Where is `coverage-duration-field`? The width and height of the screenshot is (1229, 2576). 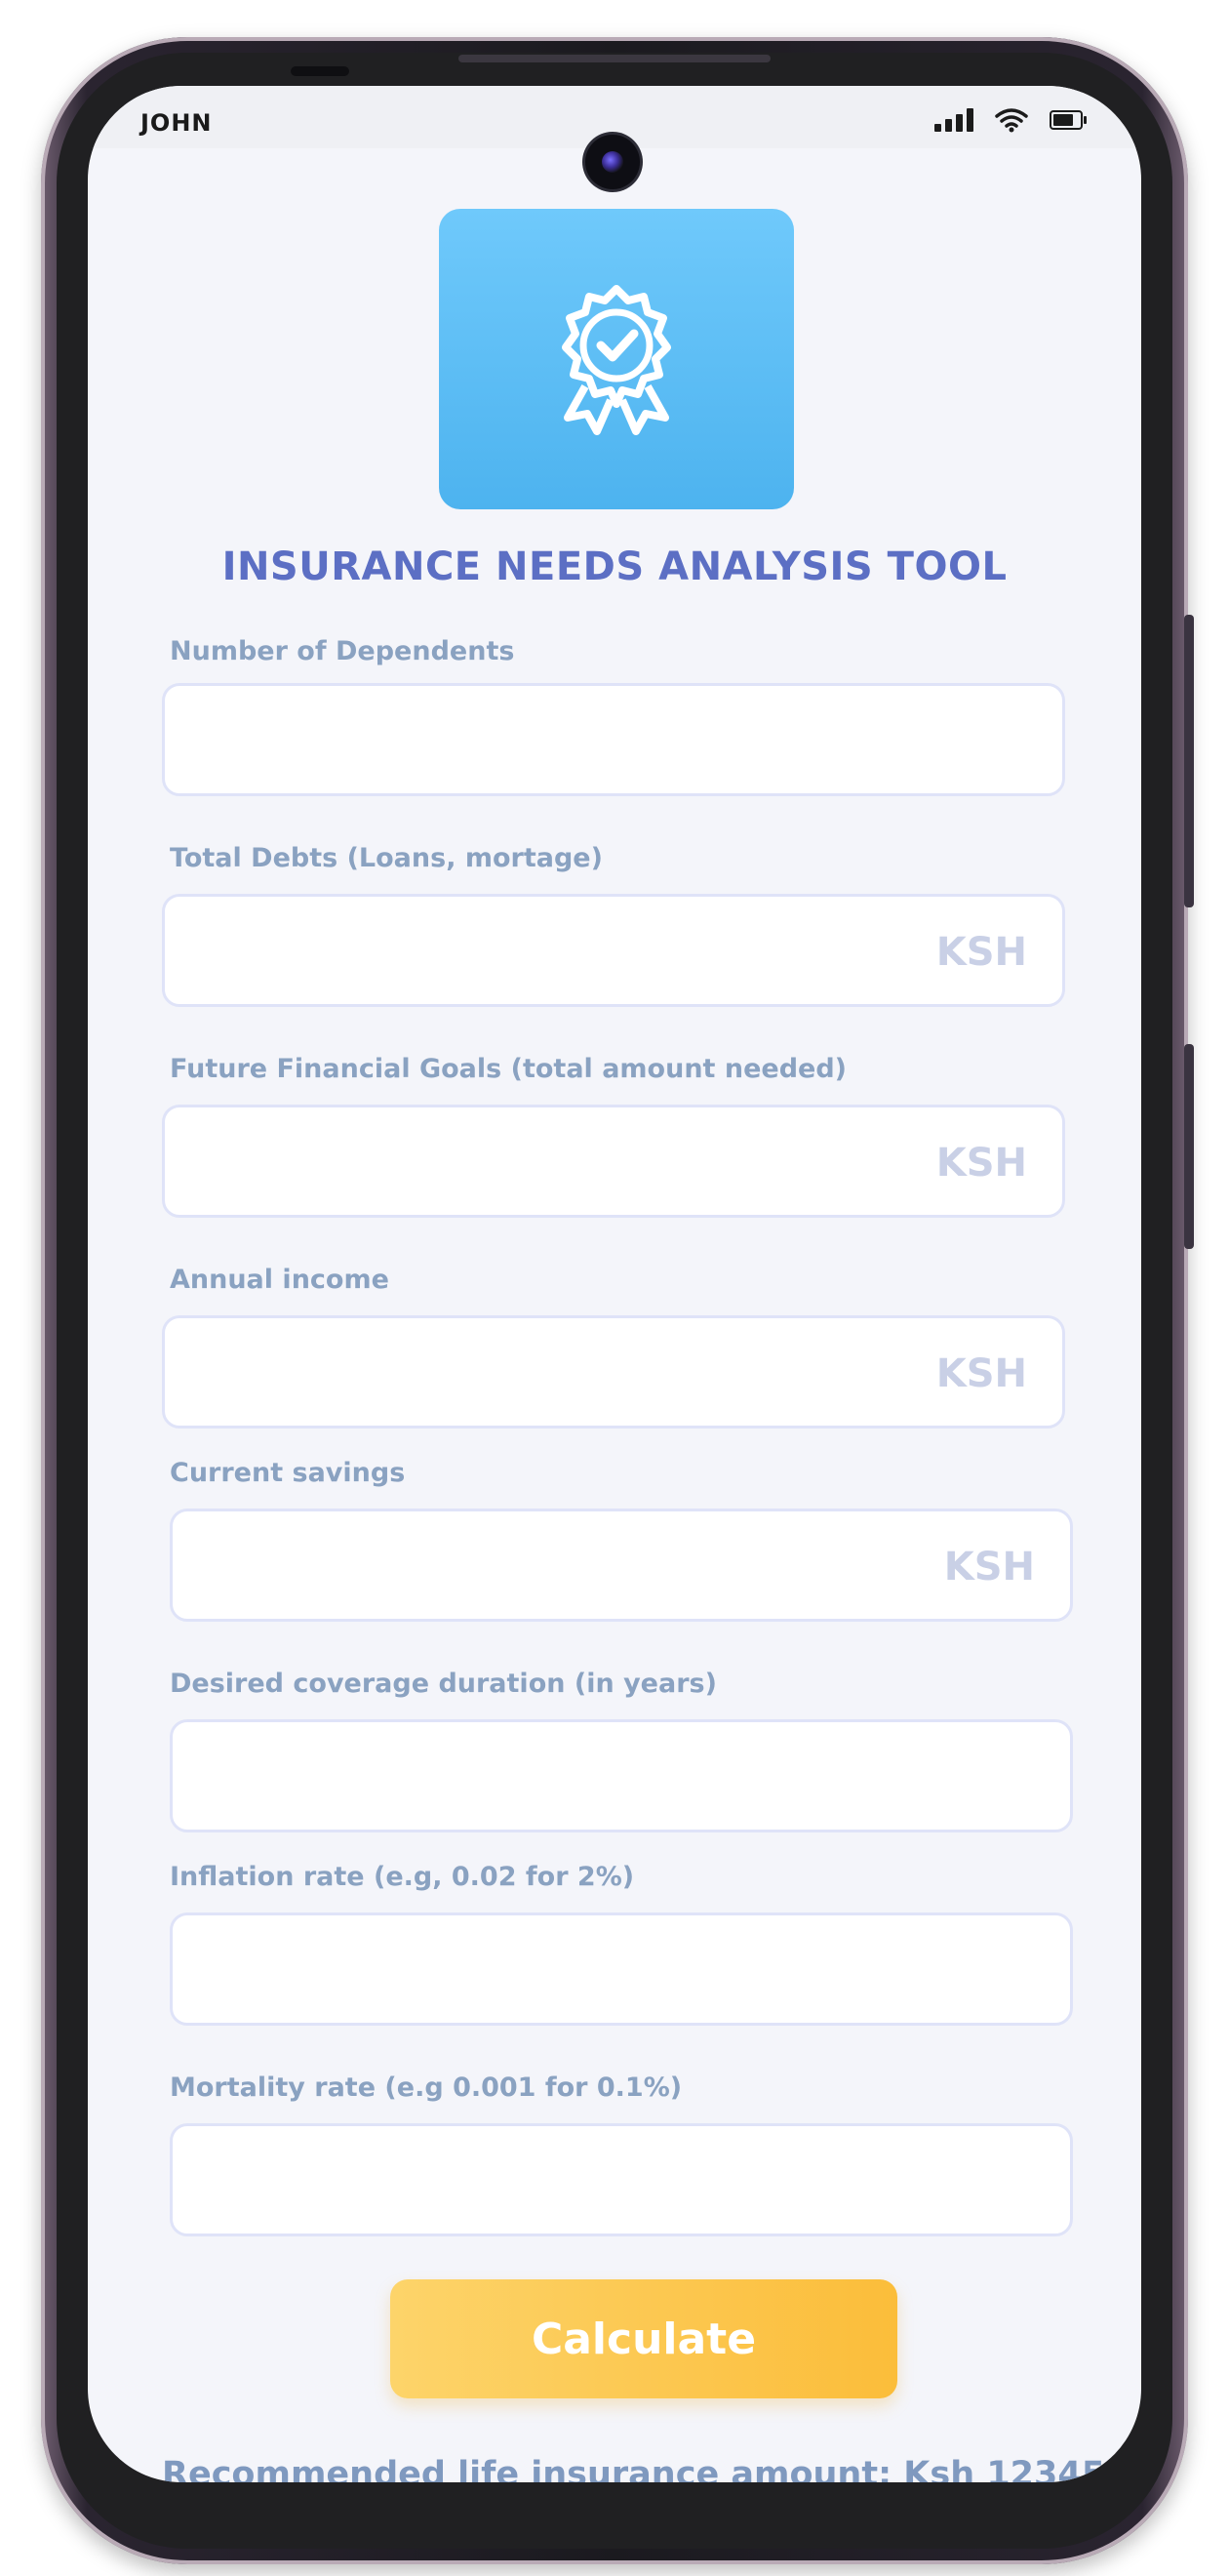
coverage-duration-field is located at coordinates (621, 1776).